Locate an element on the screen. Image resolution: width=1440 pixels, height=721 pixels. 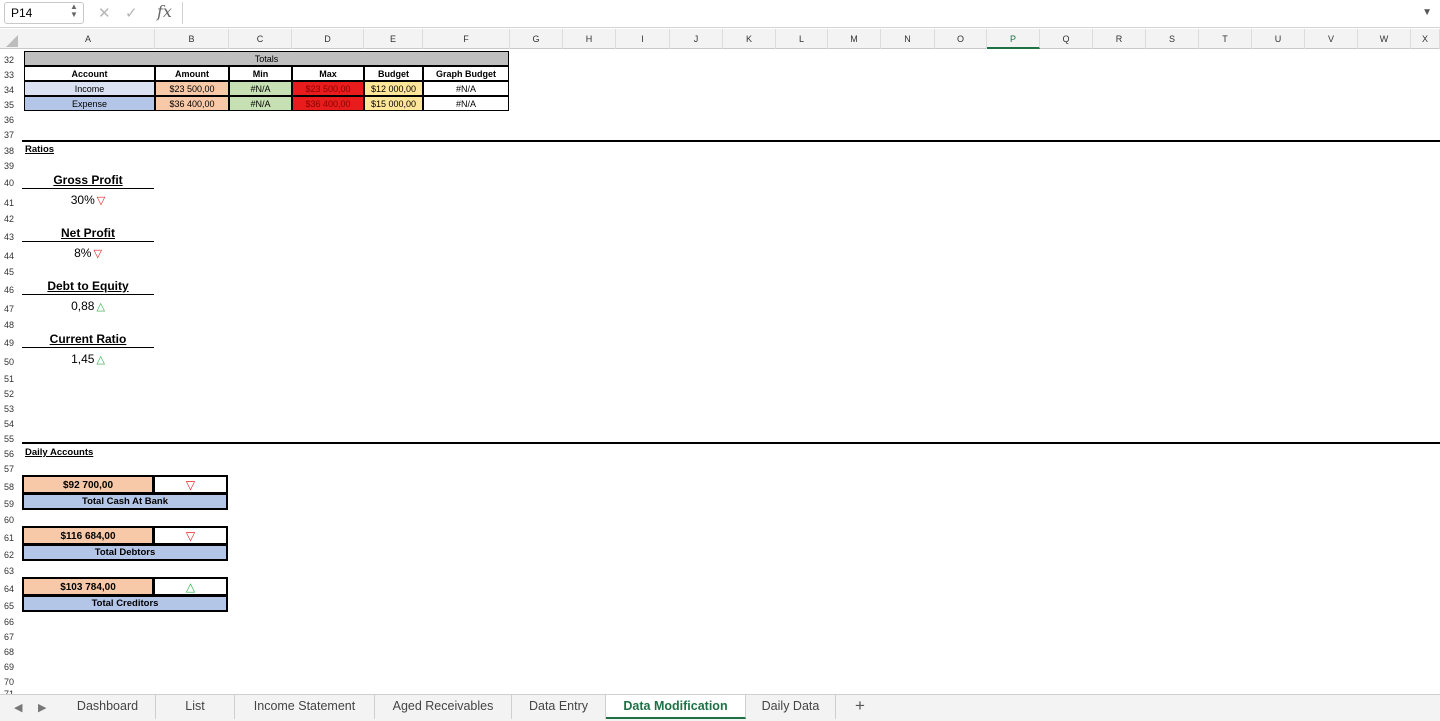
column-header-g: G is located at coordinates (536, 39).